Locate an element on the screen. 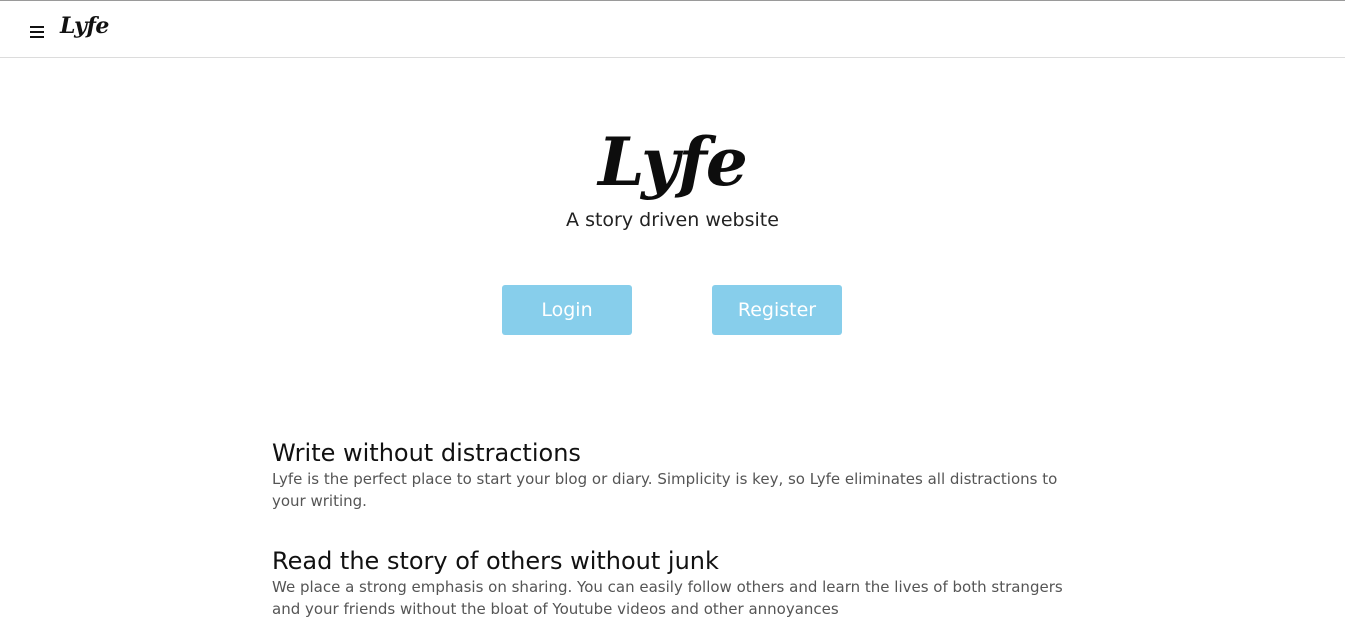  register-button: Register is located at coordinates (777, 310).